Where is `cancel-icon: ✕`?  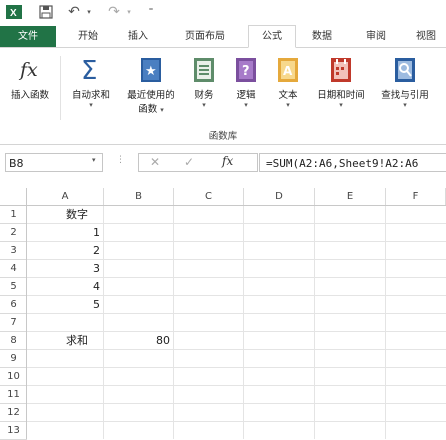
cancel-icon: ✕ is located at coordinates (155, 162).